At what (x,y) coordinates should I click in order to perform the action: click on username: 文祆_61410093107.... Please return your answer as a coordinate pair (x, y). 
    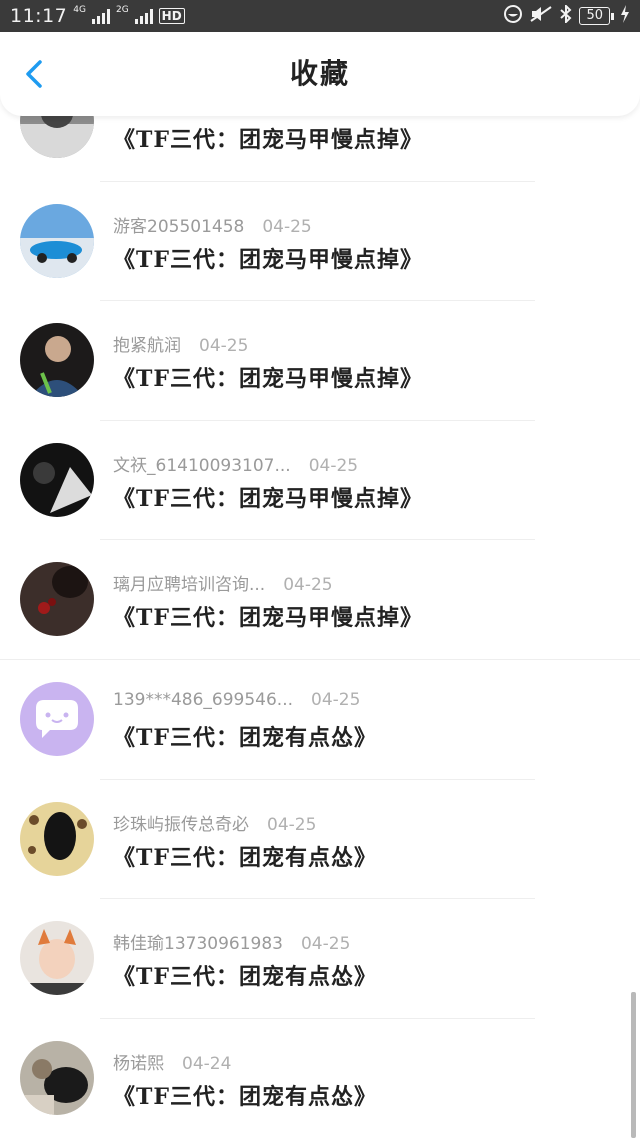
    Looking at the image, I should click on (202, 465).